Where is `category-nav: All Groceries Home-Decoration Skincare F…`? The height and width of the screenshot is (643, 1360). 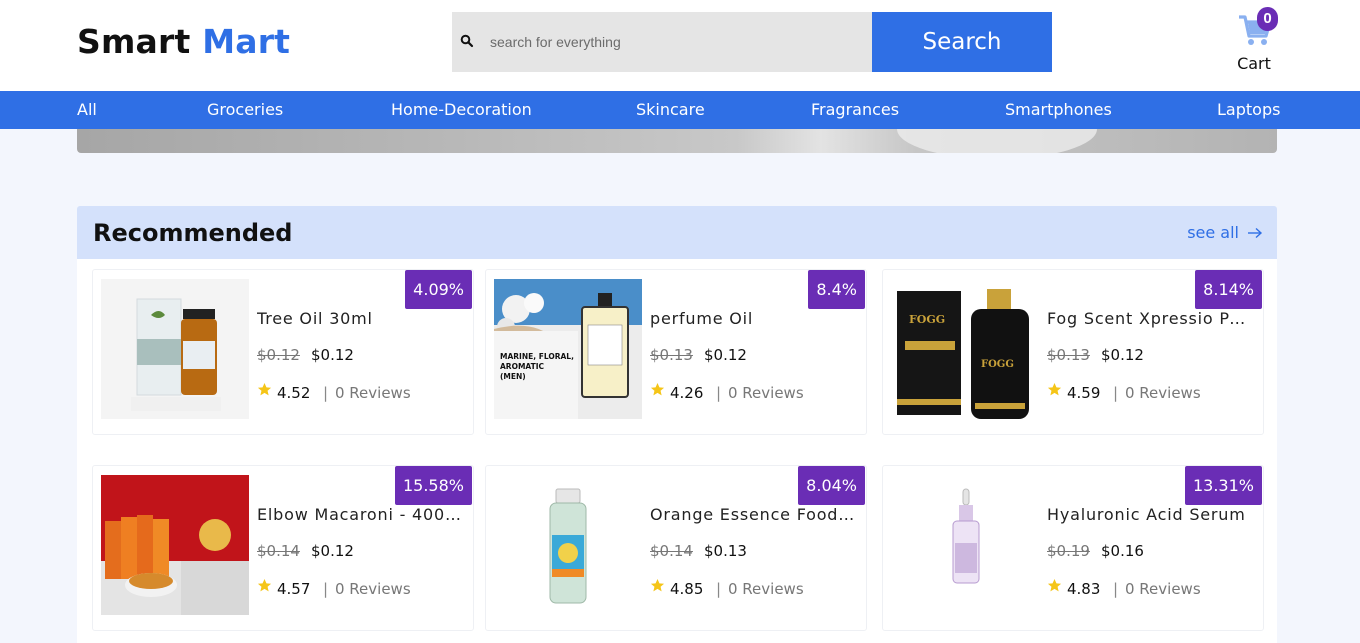
category-nav: All Groceries Home-Decoration Skincare F… is located at coordinates (680, 110).